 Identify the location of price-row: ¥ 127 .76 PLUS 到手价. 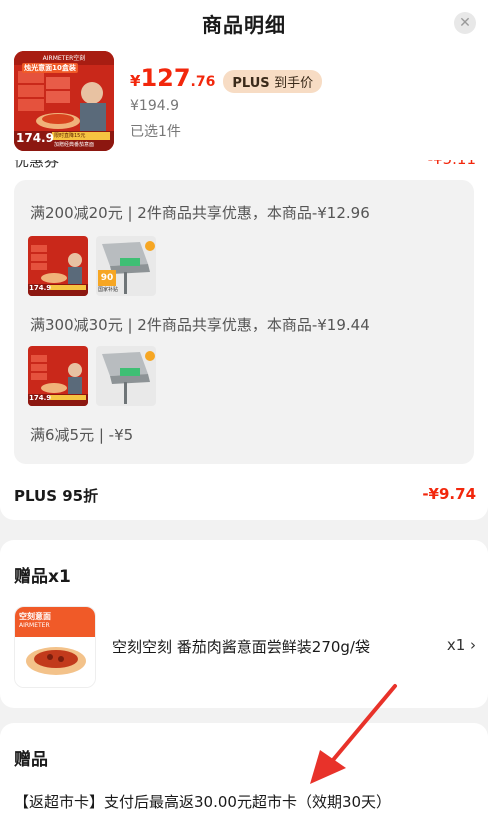
(226, 81).